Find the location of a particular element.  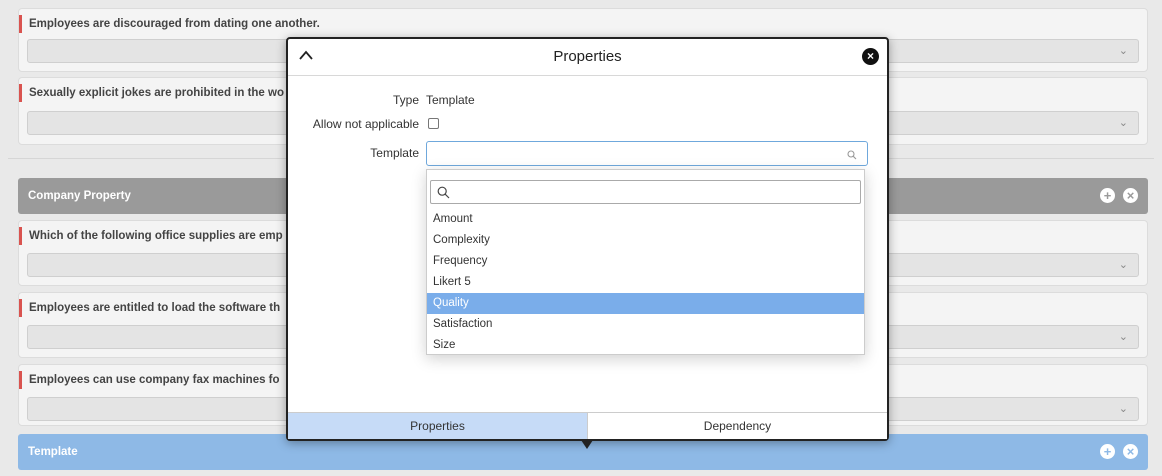

tab-dependency: Dependency is located at coordinates (737, 426).